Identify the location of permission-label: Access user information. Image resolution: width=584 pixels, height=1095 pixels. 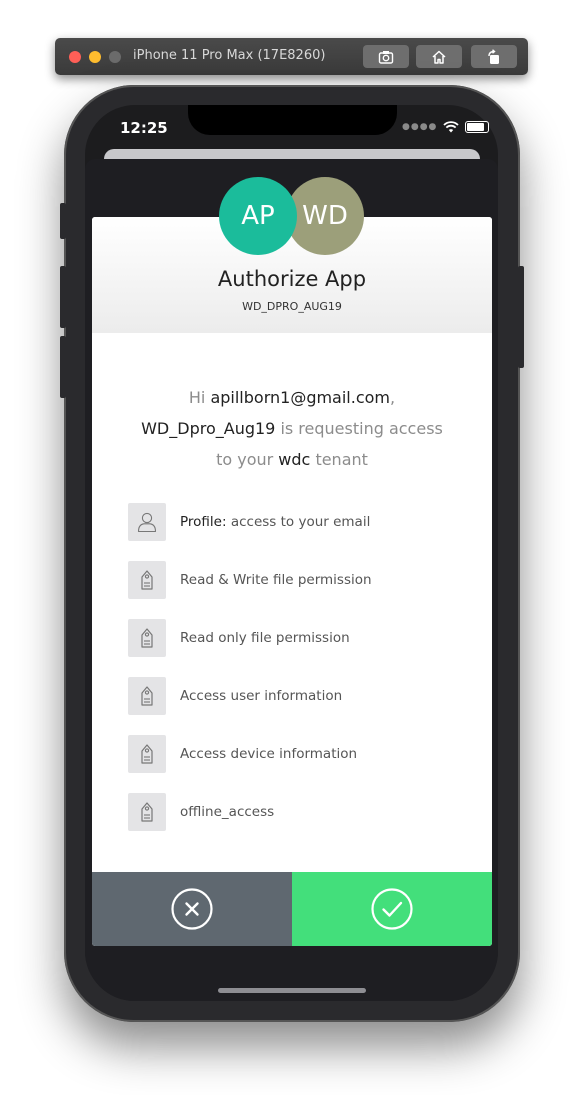
(261, 696).